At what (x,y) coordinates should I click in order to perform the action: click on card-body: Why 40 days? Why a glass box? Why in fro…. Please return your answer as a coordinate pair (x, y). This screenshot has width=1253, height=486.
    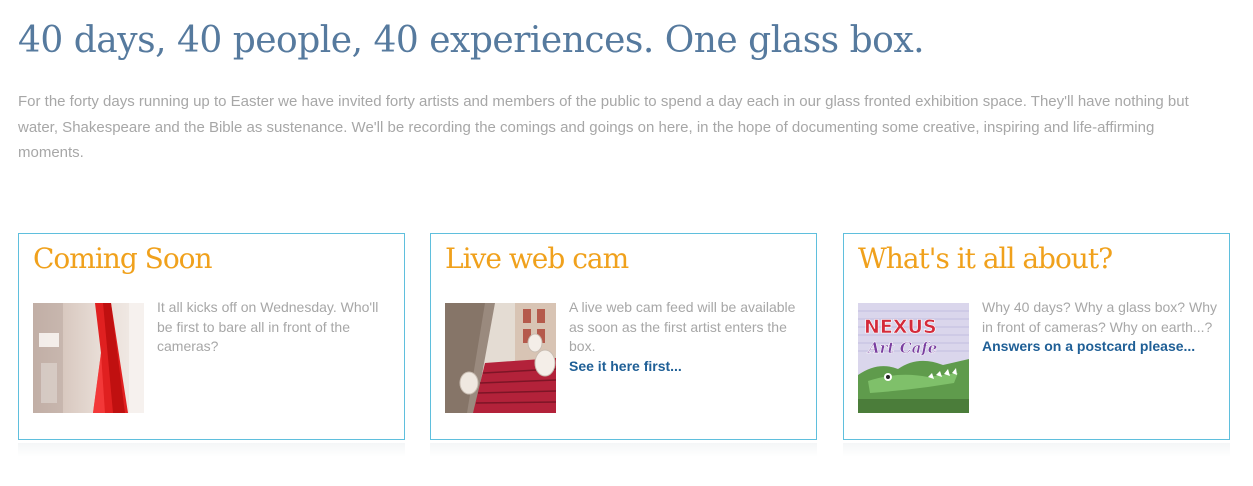
    Looking at the image, I should click on (1099, 327).